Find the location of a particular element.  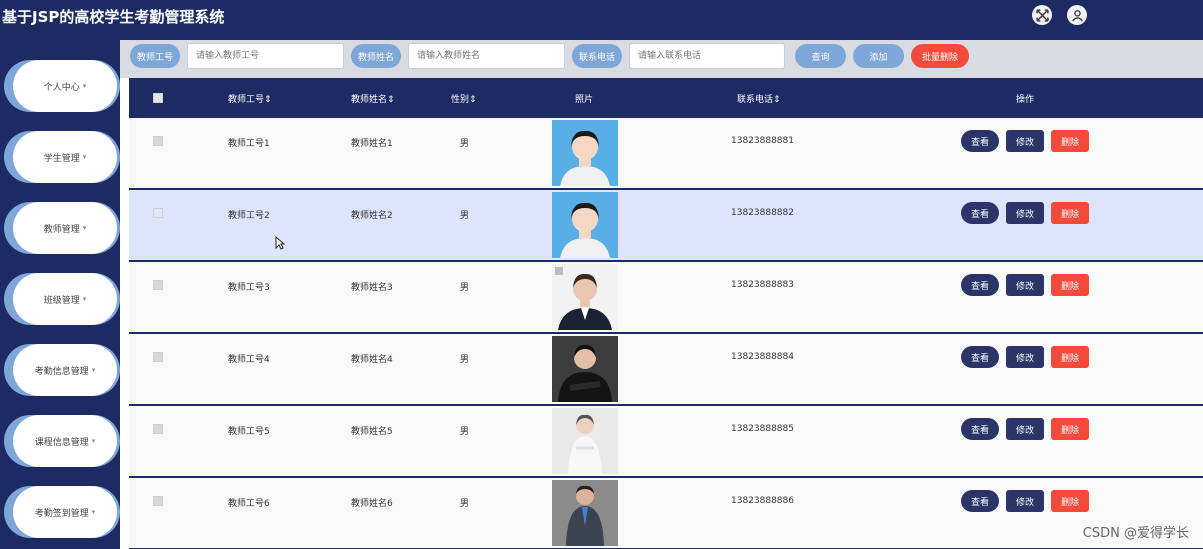

teacher-name-cell: 教师姓名5 is located at coordinates (372, 432).